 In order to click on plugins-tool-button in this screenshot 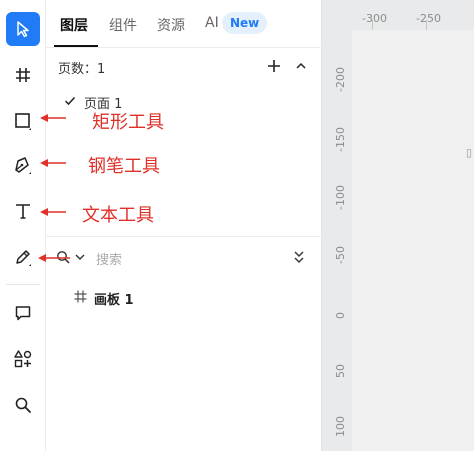, I will do `click(23, 359)`.